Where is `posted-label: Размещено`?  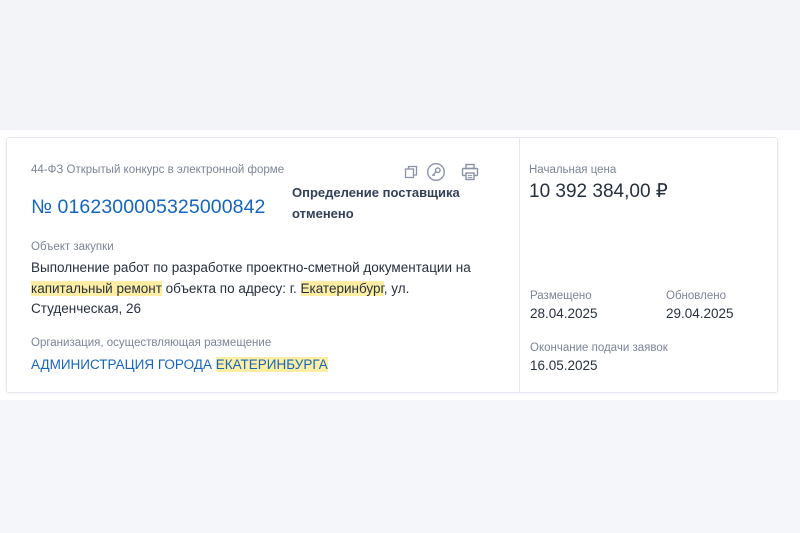
posted-label: Размещено is located at coordinates (561, 296).